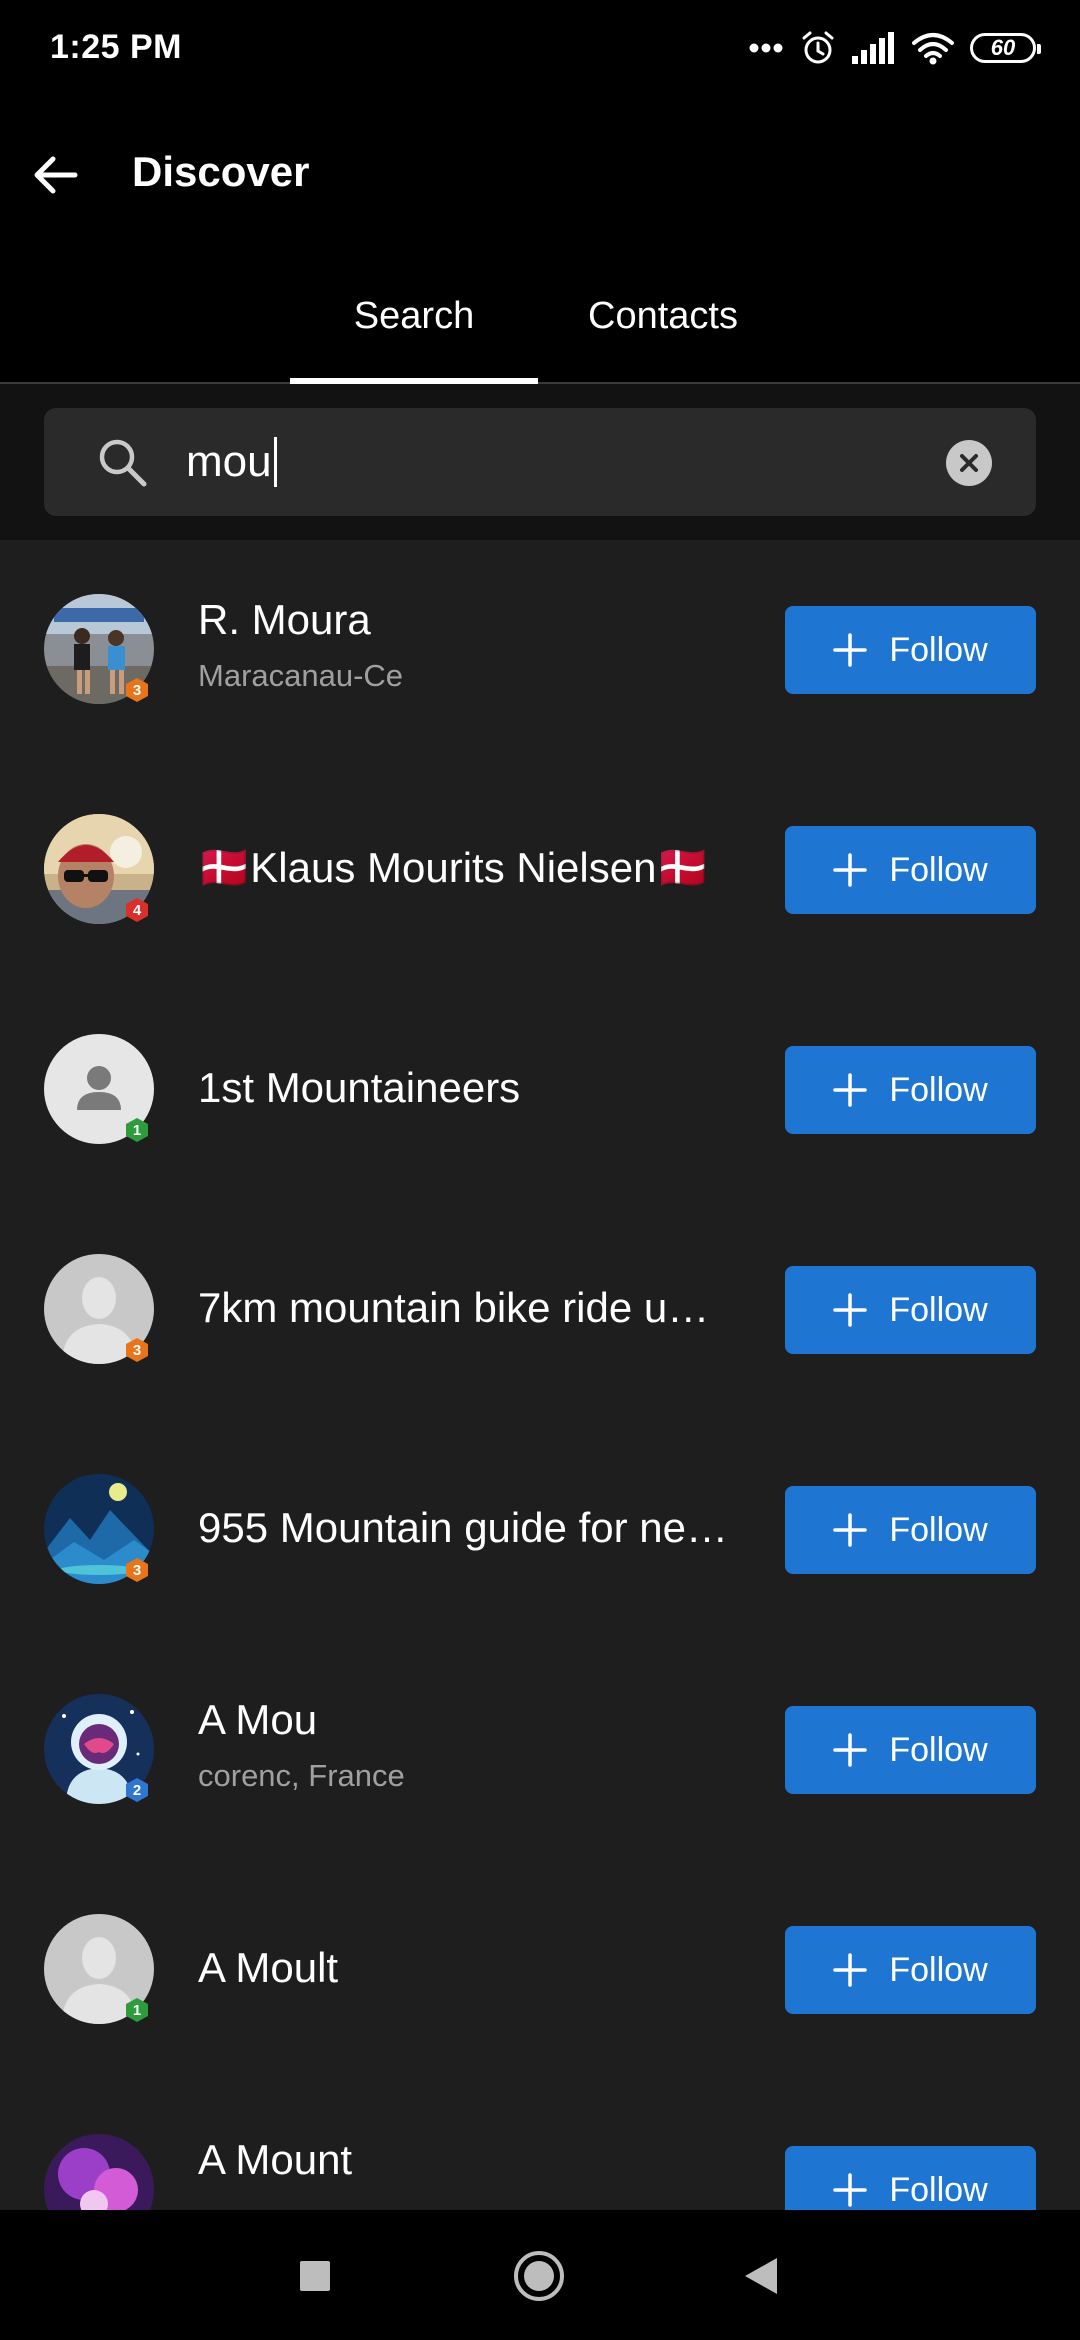 The width and height of the screenshot is (1080, 2340). I want to click on page-title: Discover, so click(221, 171).